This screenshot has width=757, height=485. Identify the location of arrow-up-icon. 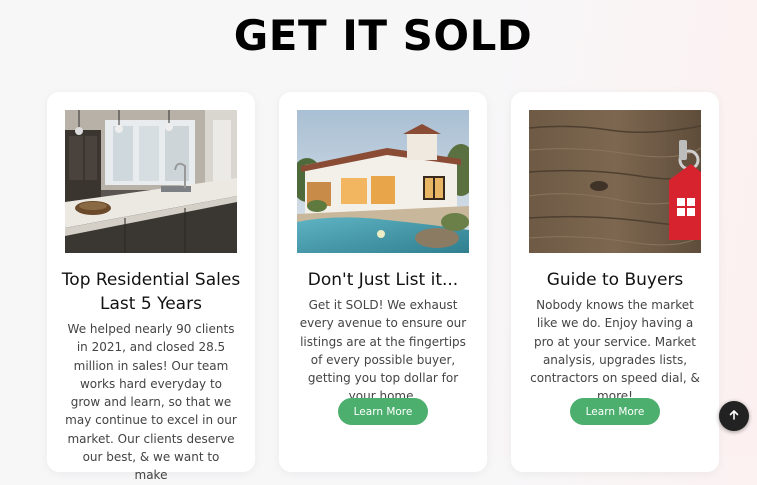
(734, 416).